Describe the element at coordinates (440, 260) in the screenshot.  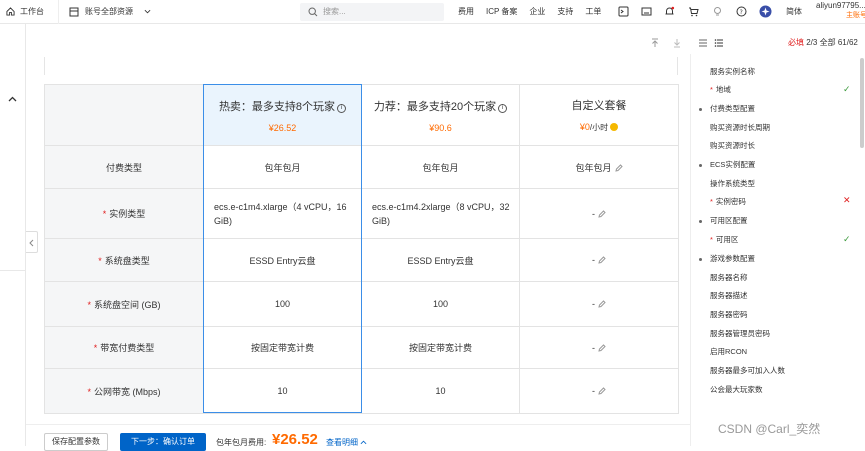
I see `table-cell: ESSD Entry云盘` at that location.